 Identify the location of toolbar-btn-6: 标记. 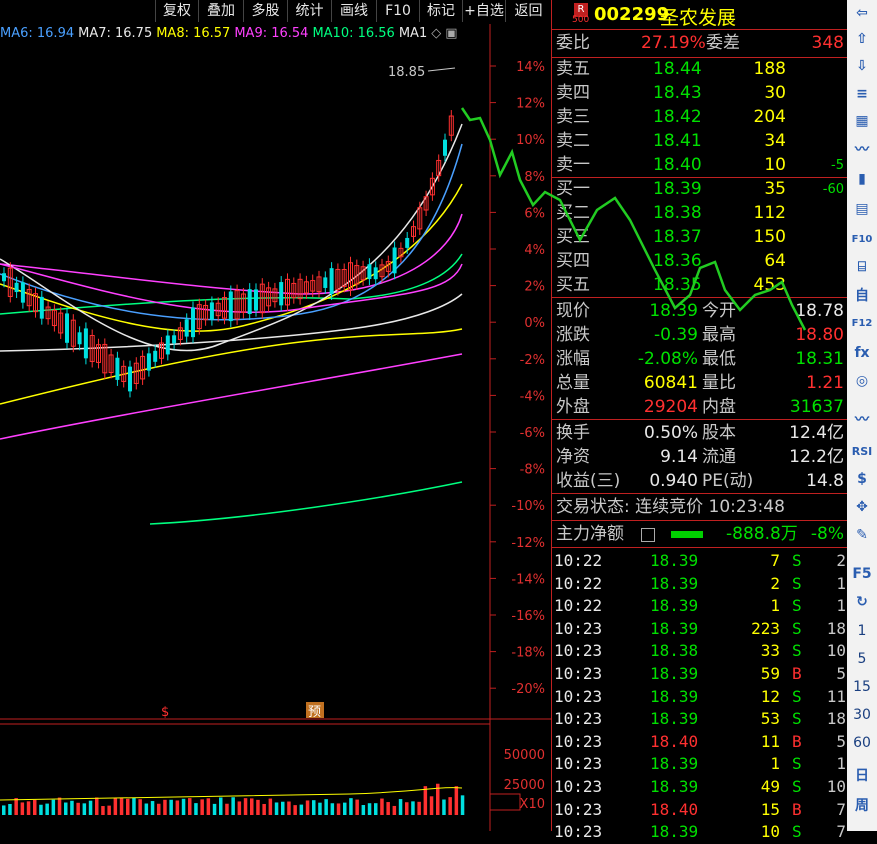
(440, 11).